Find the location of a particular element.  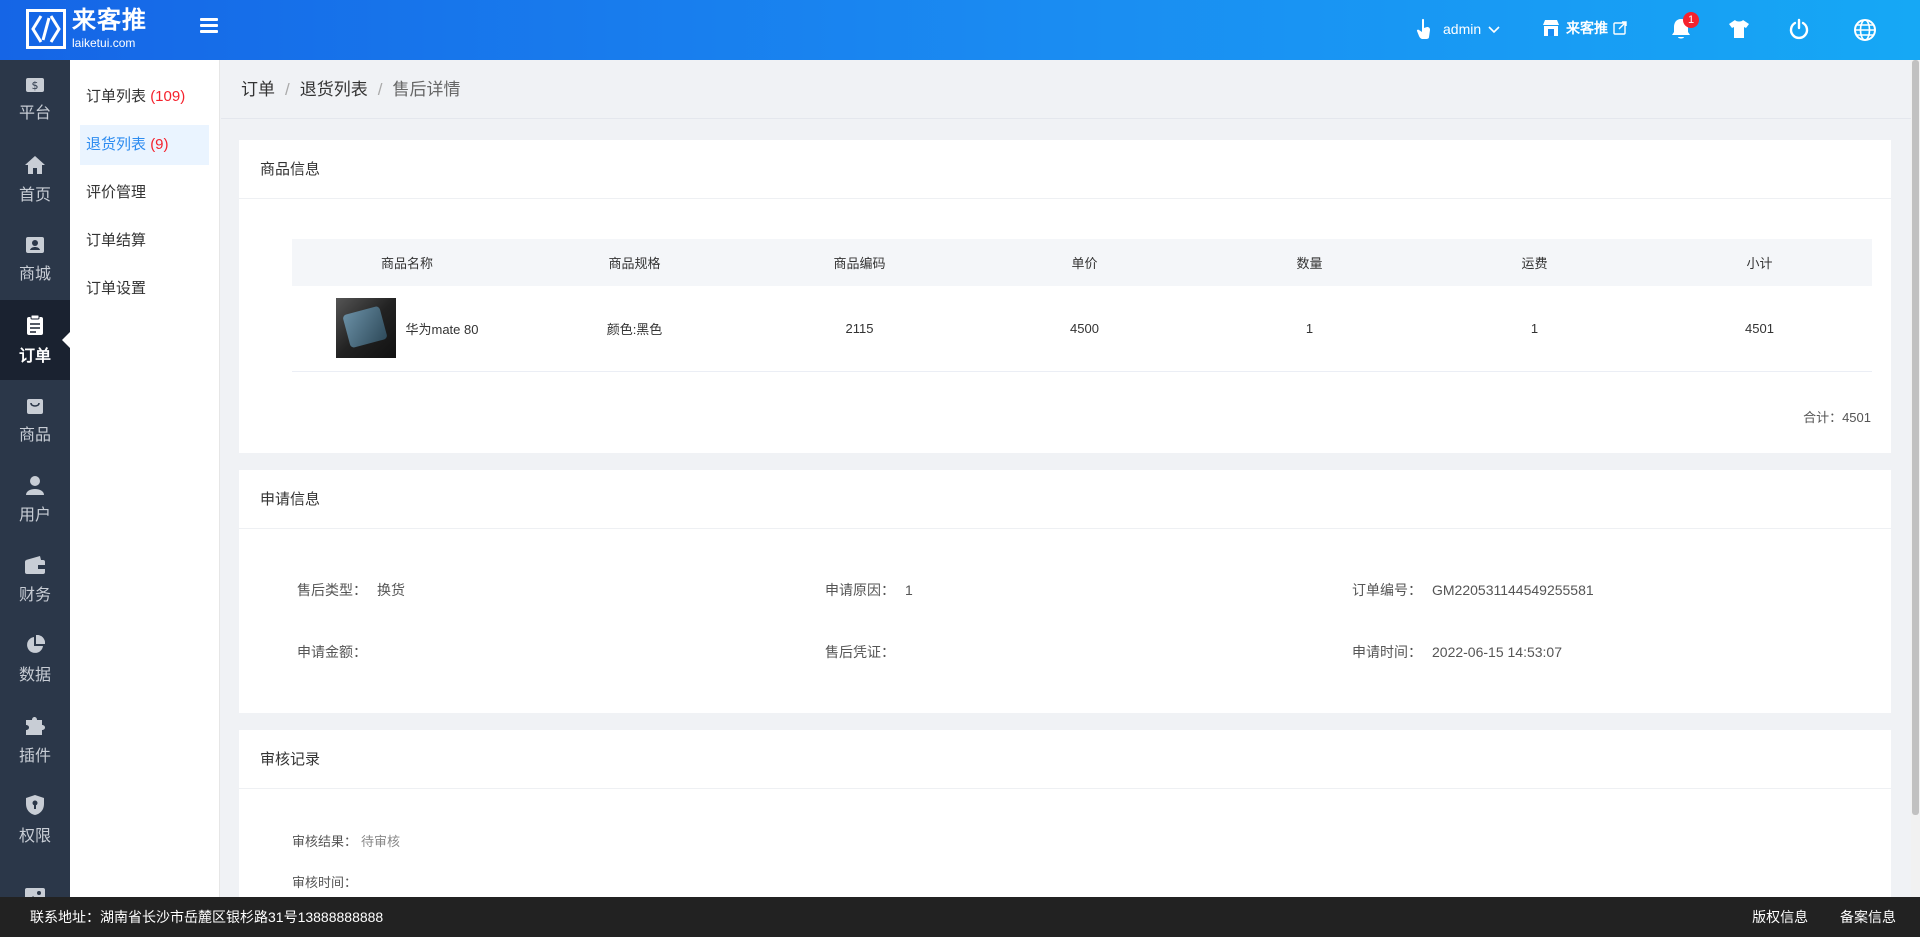

puzzle-icon is located at coordinates (35, 726).